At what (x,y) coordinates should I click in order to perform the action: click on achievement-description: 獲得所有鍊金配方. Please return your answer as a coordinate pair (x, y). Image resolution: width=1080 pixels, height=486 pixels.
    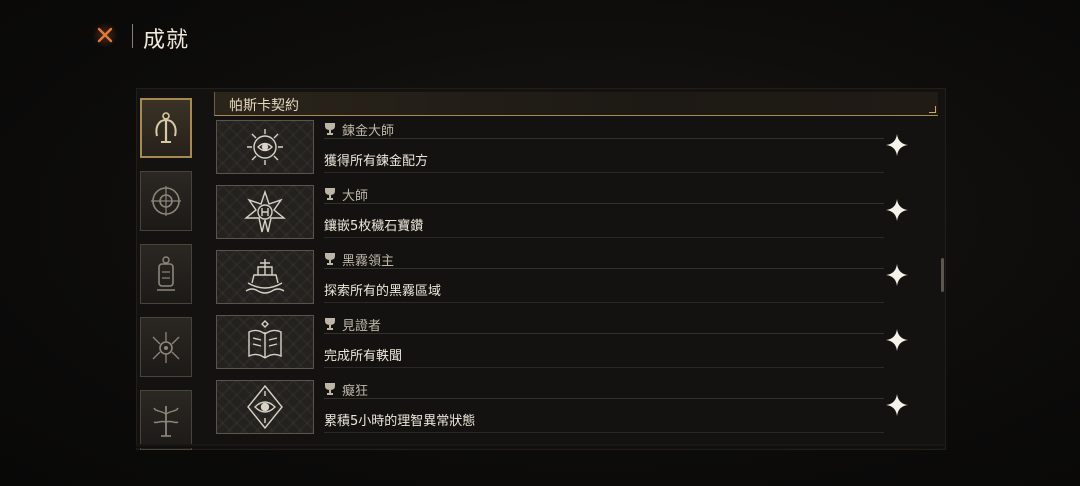
    Looking at the image, I should click on (376, 161).